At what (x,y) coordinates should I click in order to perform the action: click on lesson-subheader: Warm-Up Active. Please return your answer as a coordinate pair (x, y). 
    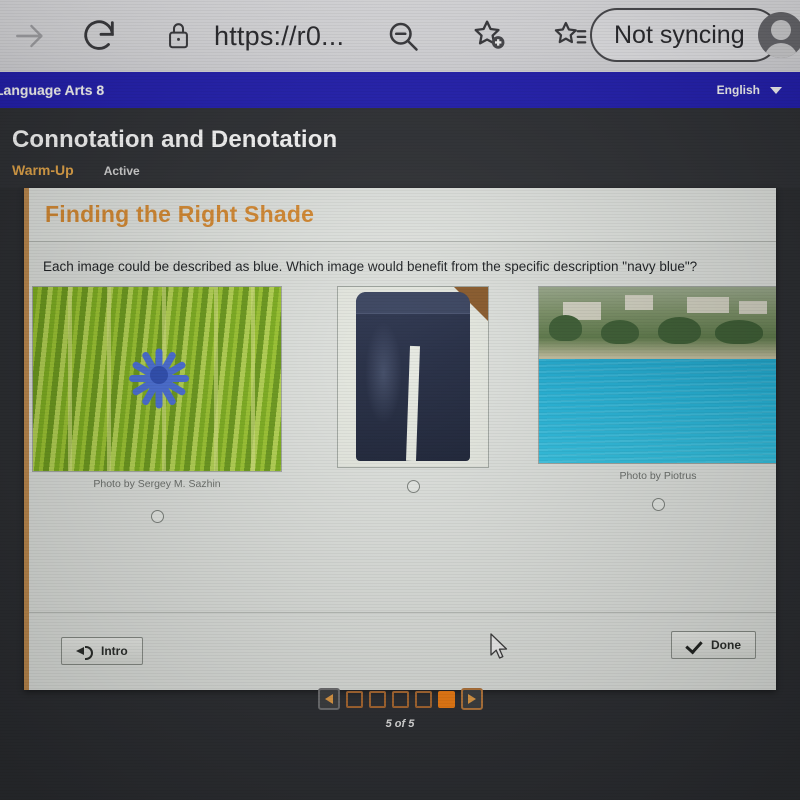
    Looking at the image, I should click on (406, 170).